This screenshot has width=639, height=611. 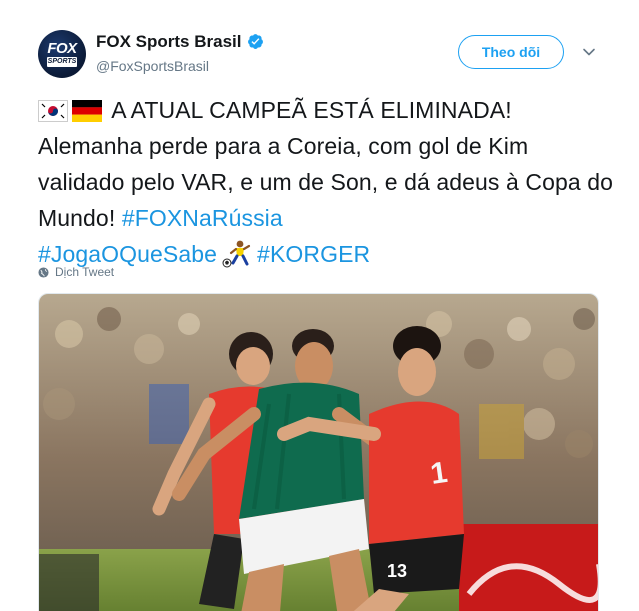 What do you see at coordinates (255, 41) in the screenshot?
I see `verified-badge-icon` at bounding box center [255, 41].